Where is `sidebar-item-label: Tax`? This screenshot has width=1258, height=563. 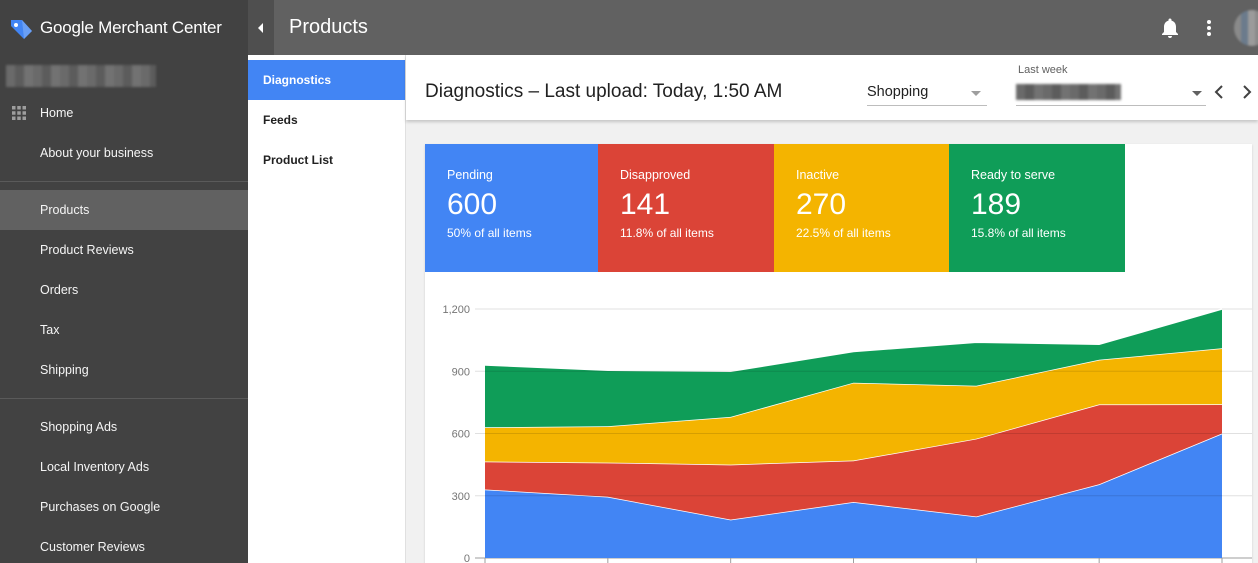 sidebar-item-label: Tax is located at coordinates (50, 330).